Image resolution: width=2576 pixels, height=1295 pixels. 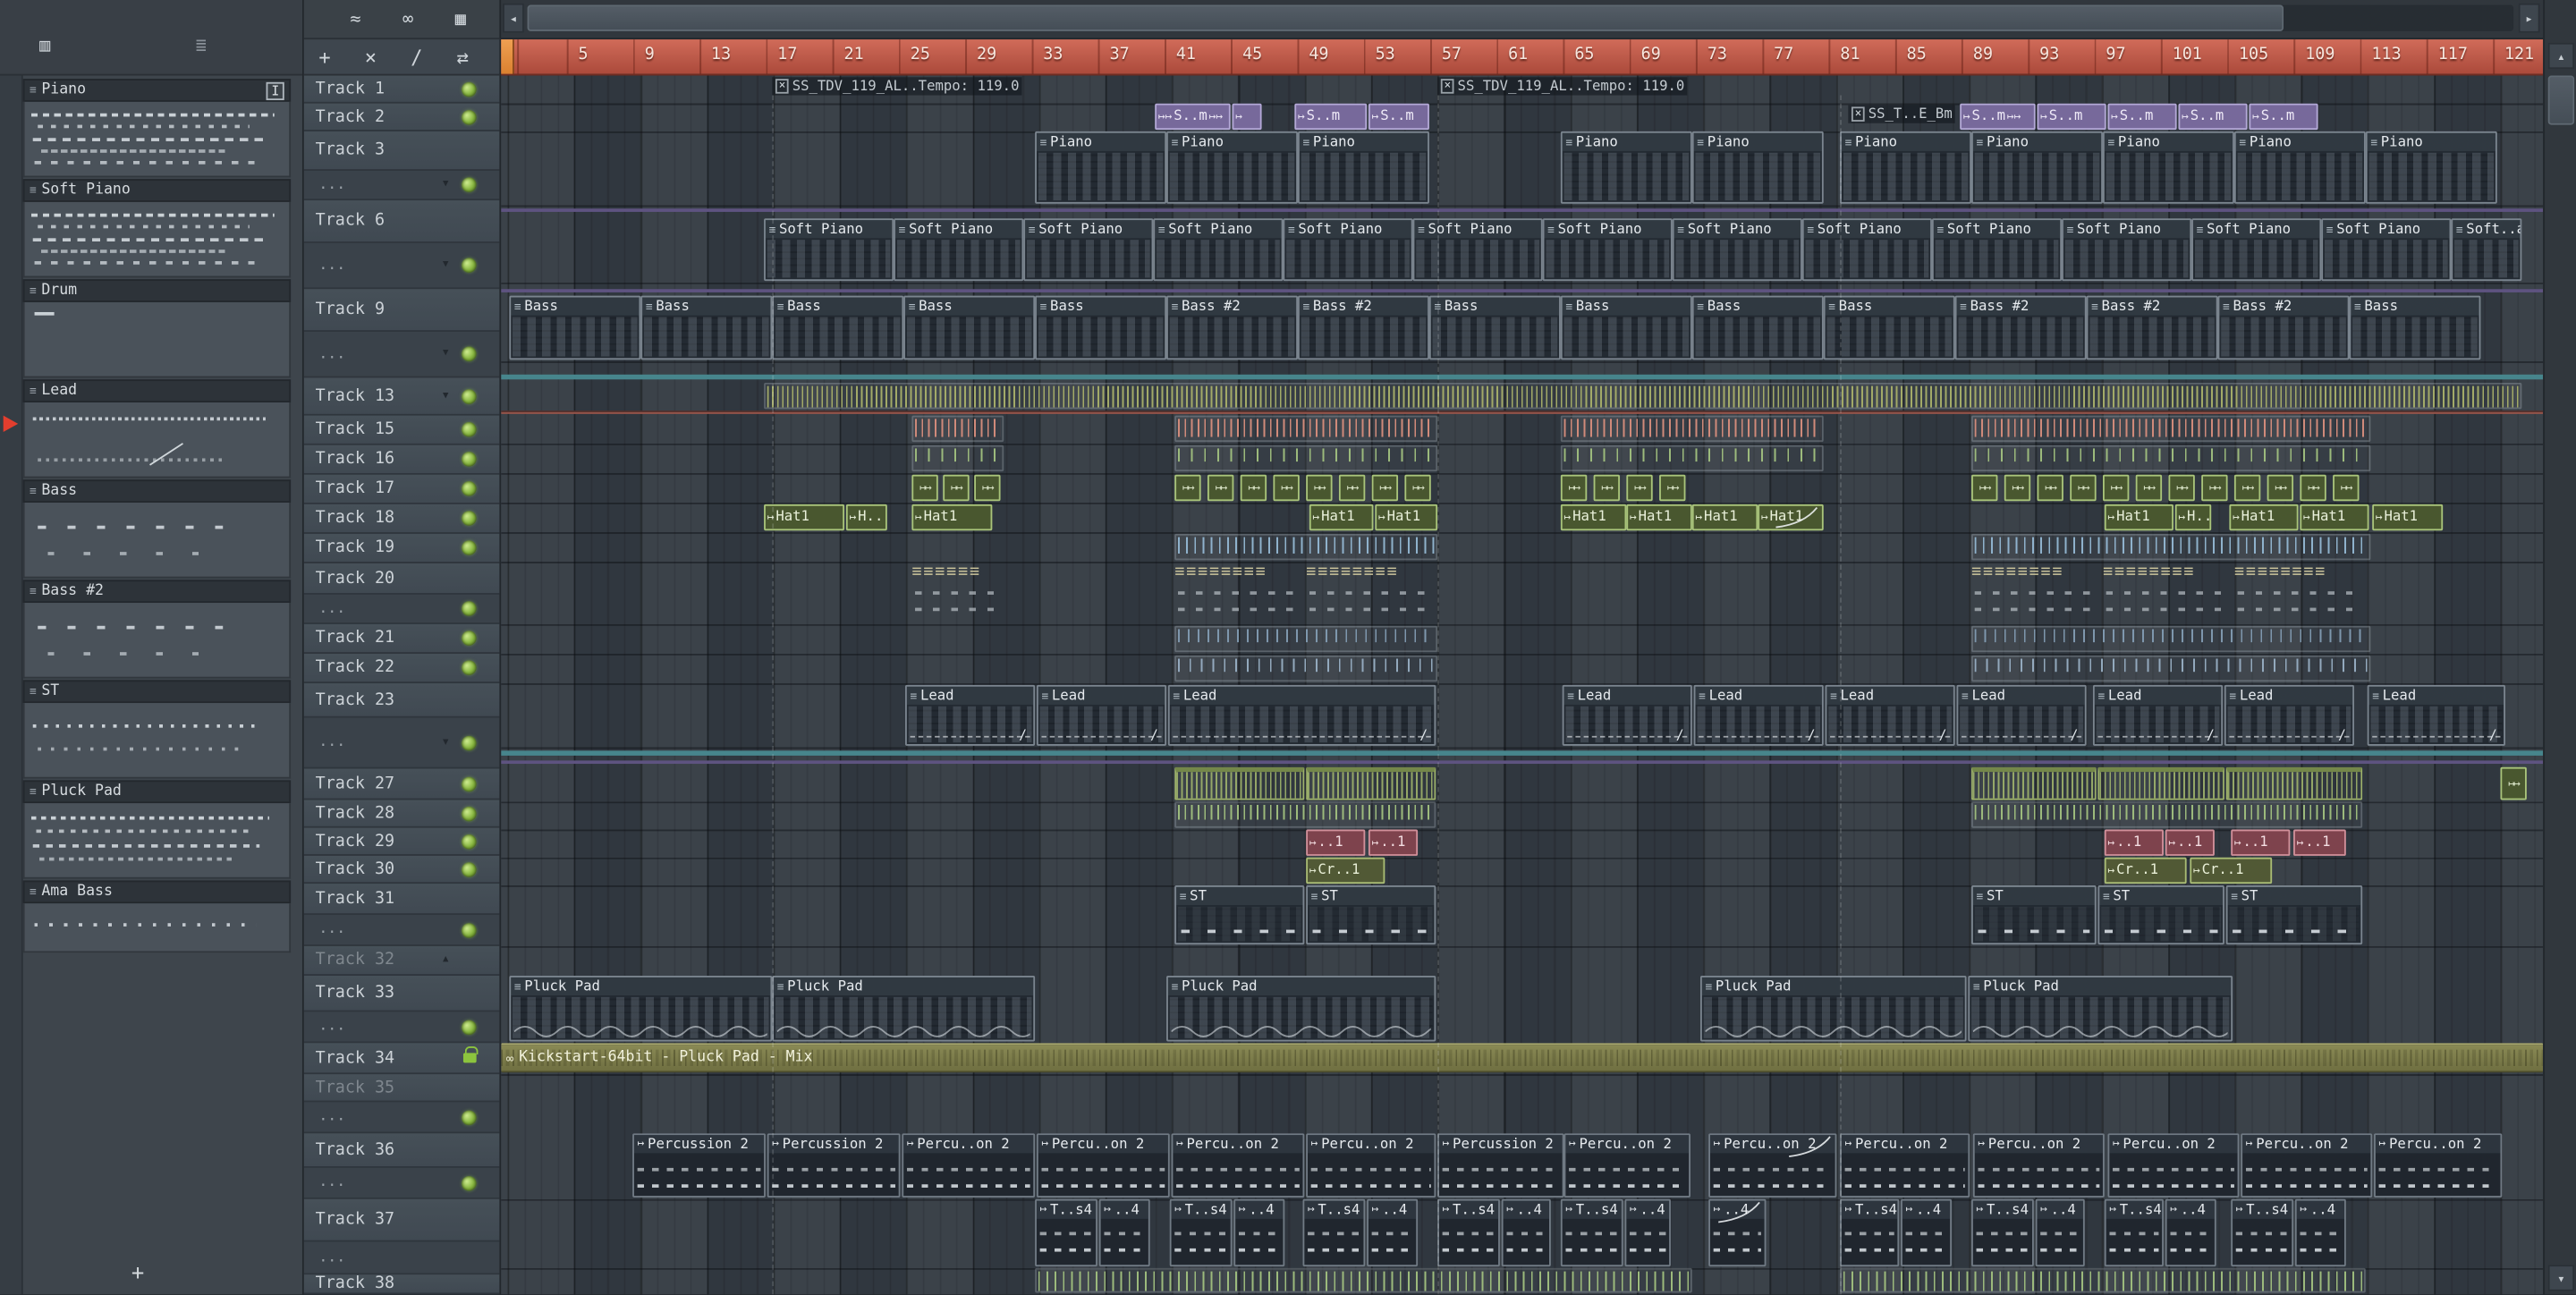 What do you see at coordinates (957, 592) in the screenshot?
I see `note-stack-clip: ≡≡≡≡≡≡` at bounding box center [957, 592].